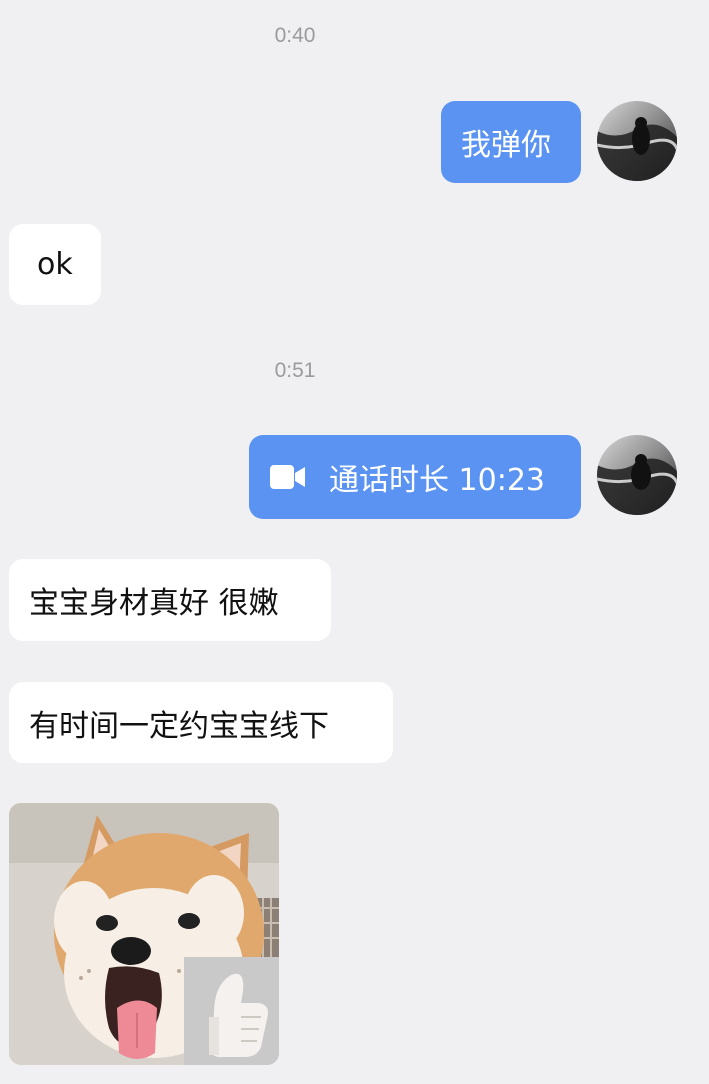 This screenshot has height=1084, width=709. What do you see at coordinates (295, 370) in the screenshot?
I see `timestamp: 0:51` at bounding box center [295, 370].